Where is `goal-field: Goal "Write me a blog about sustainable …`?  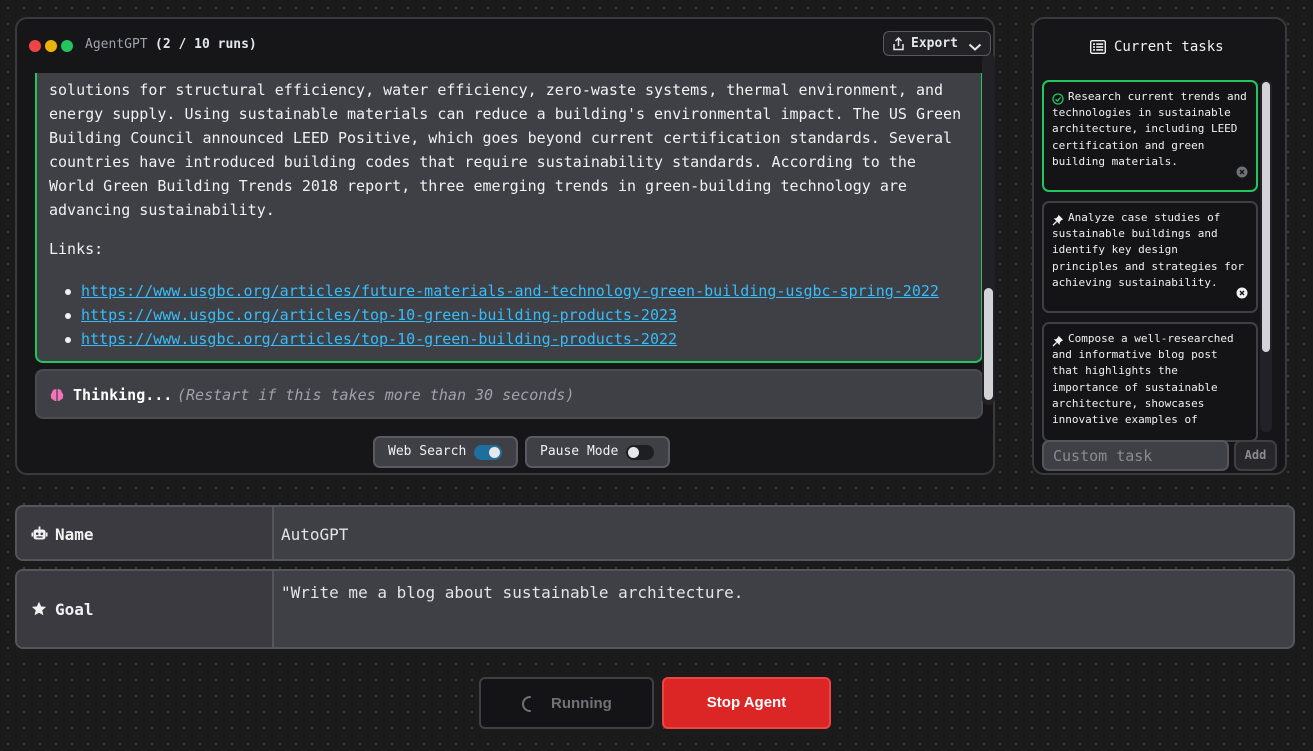 goal-field: Goal "Write me a blog about sustainable … is located at coordinates (655, 609).